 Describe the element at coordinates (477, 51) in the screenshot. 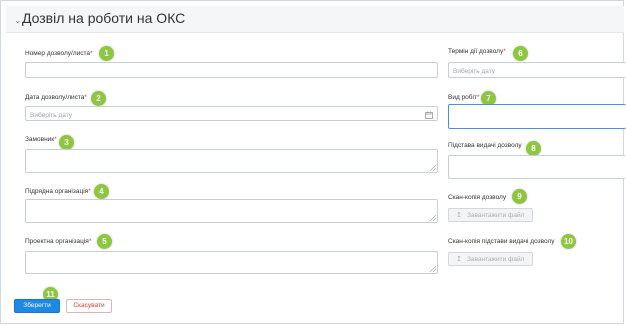

I see `validity-label: Термін дії дозволу*` at that location.